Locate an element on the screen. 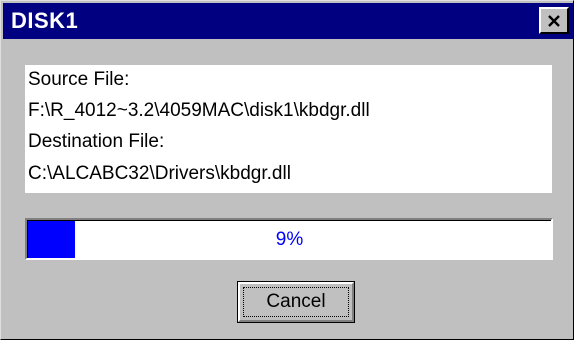 This screenshot has width=576, height=341. progress-bar: 9% is located at coordinates (289, 239).